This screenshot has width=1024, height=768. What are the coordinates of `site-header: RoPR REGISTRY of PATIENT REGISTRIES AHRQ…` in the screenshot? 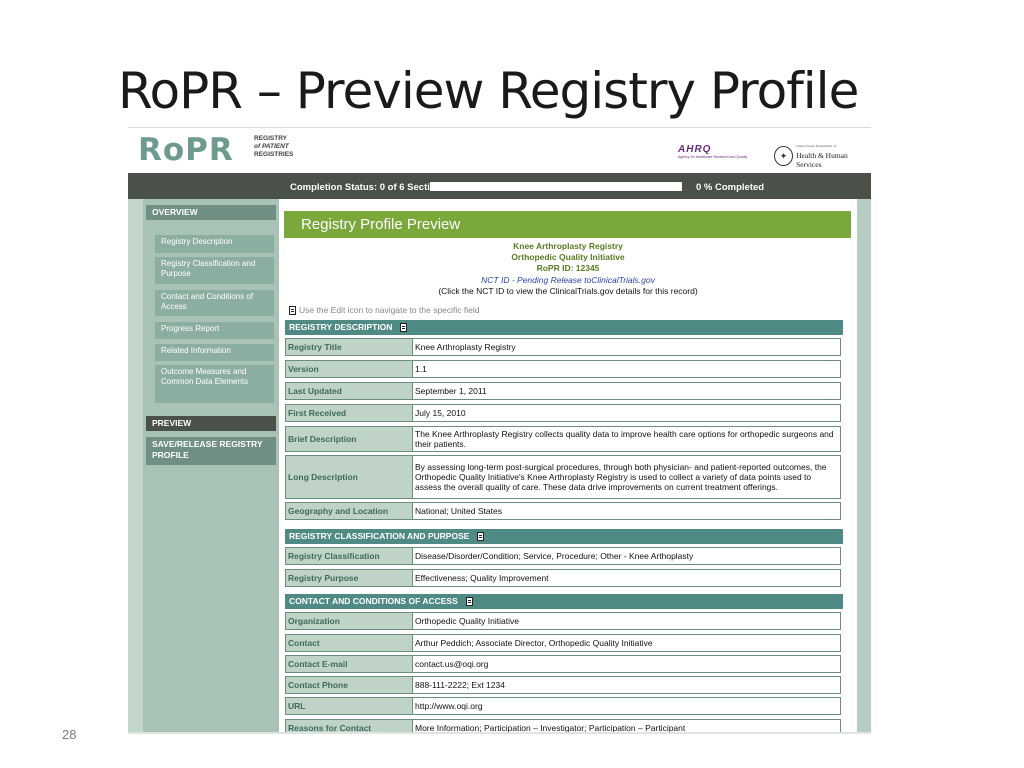 It's located at (499, 150).